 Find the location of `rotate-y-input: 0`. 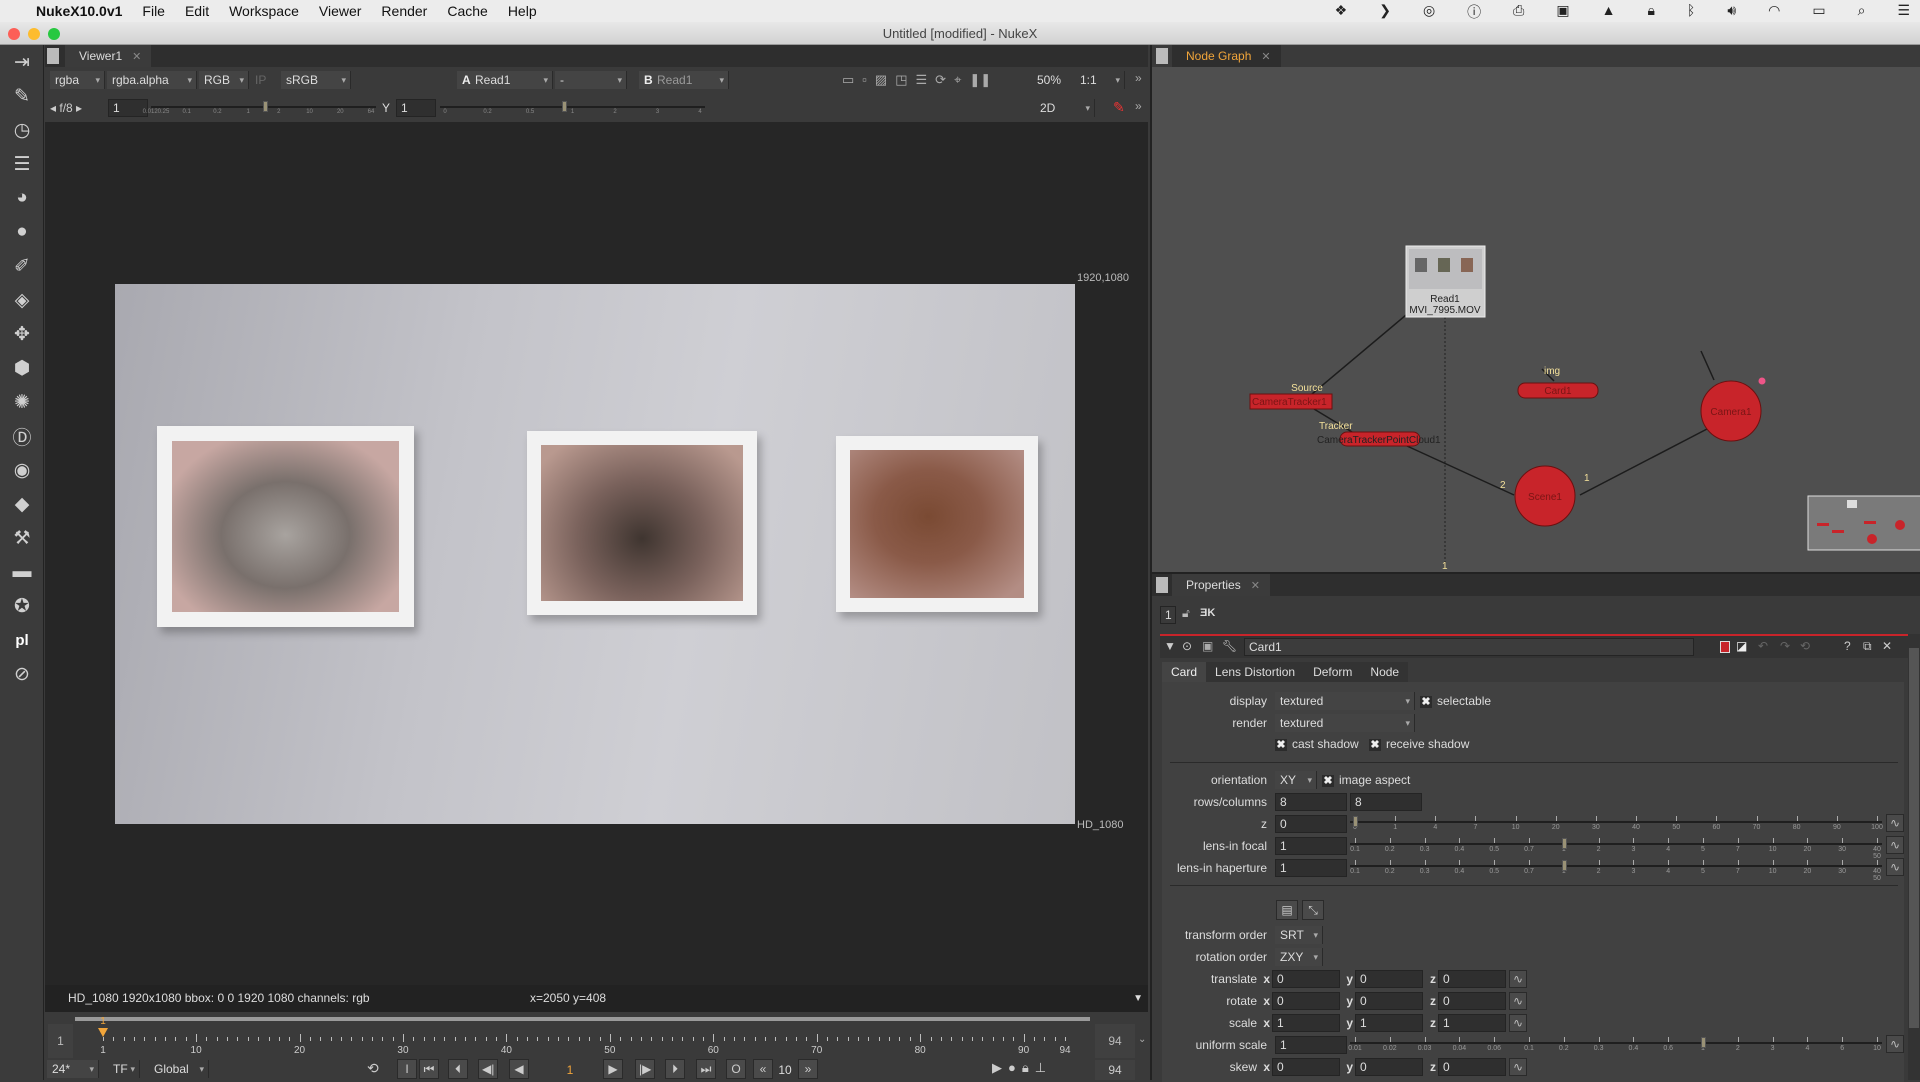

rotate-y-input: 0 is located at coordinates (1389, 1001).